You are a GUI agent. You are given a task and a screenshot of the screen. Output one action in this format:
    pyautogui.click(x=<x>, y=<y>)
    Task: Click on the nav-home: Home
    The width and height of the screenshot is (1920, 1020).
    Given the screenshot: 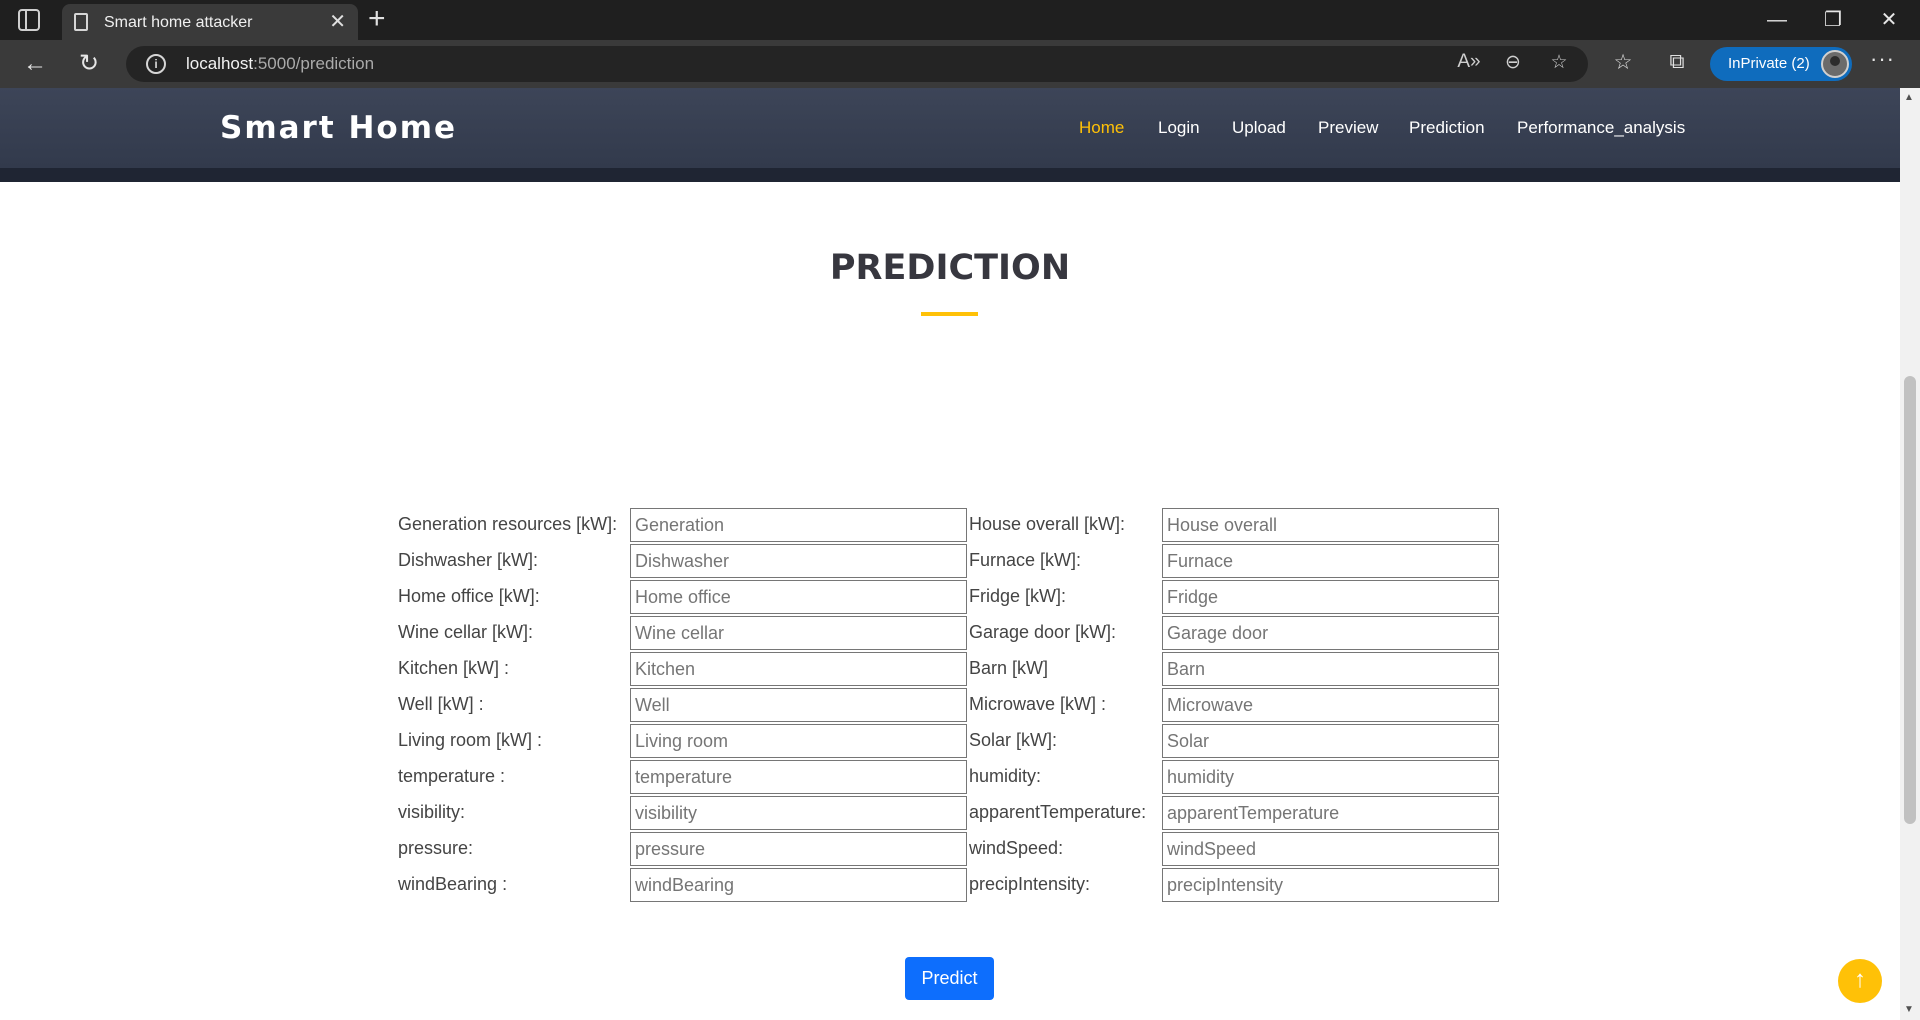 What is the action you would take?
    pyautogui.click(x=1101, y=128)
    